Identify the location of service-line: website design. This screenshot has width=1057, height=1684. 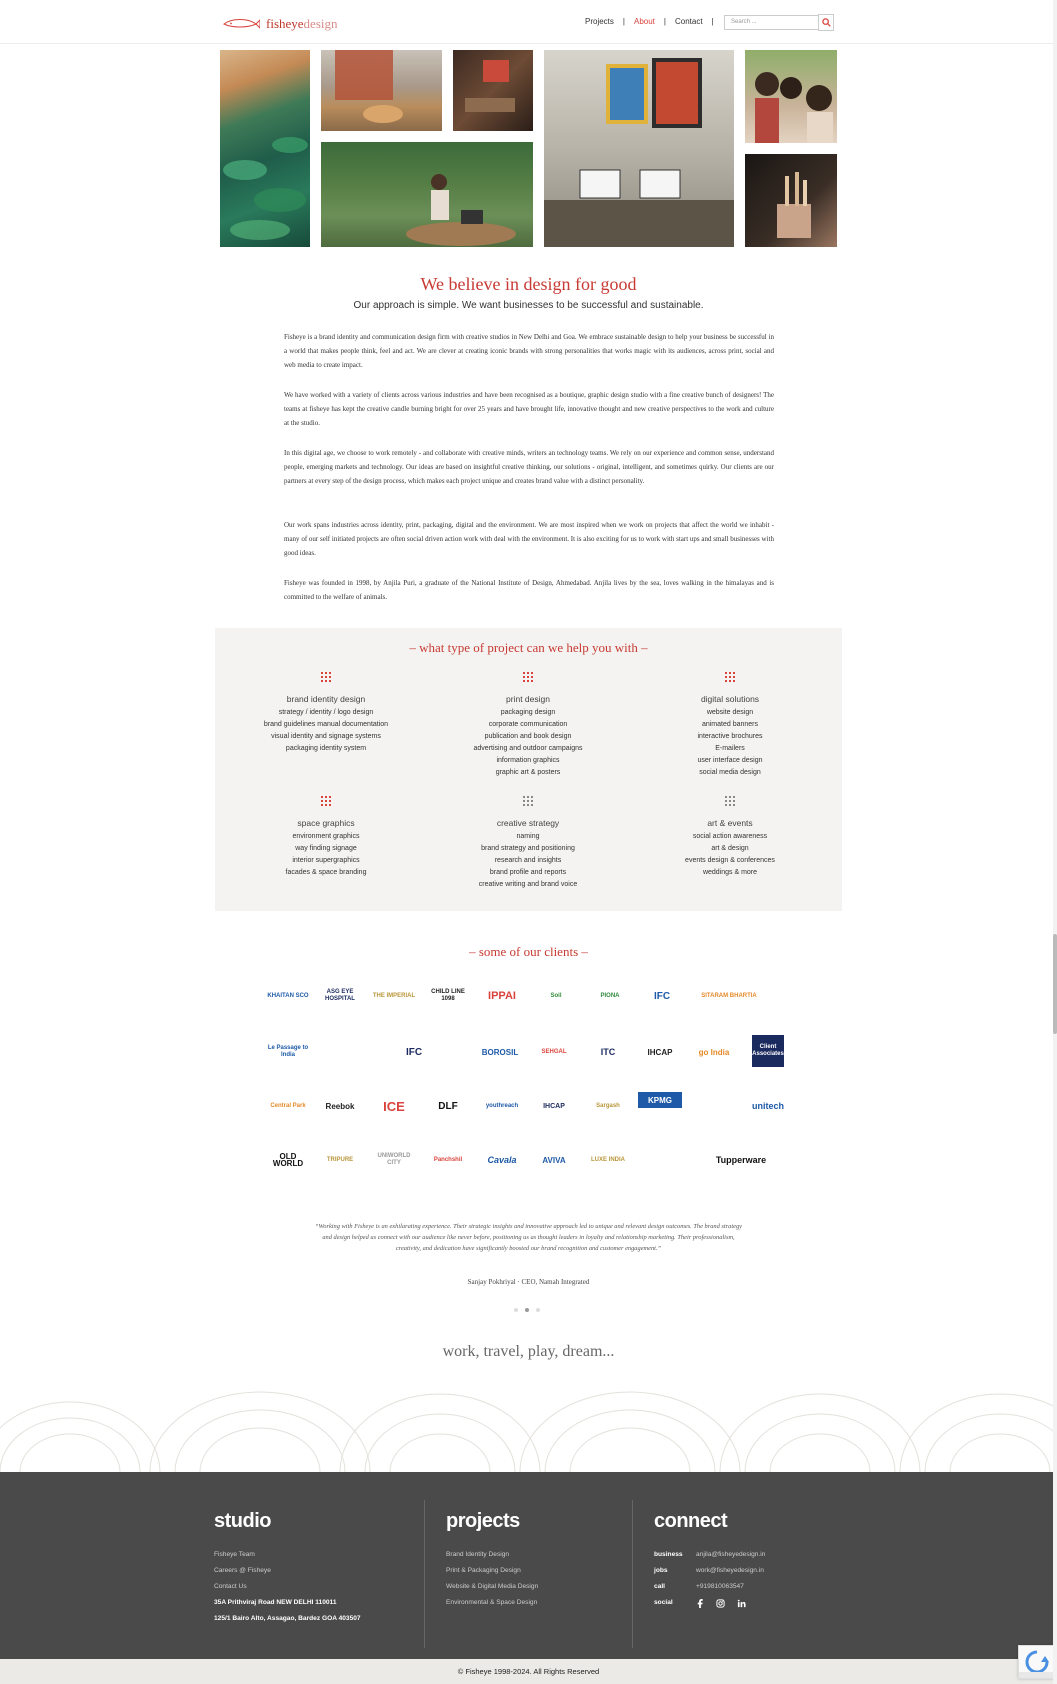
(730, 712).